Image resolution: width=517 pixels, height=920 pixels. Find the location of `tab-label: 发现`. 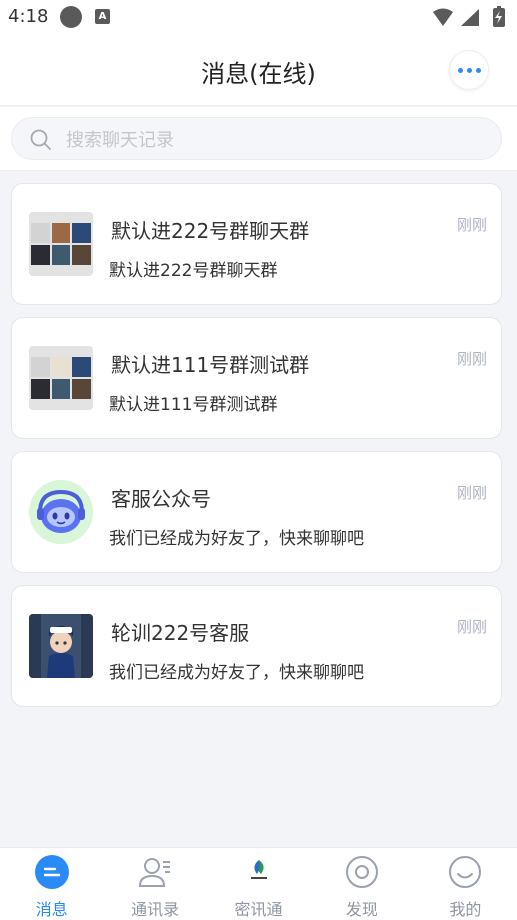

tab-label: 发现 is located at coordinates (361, 909).